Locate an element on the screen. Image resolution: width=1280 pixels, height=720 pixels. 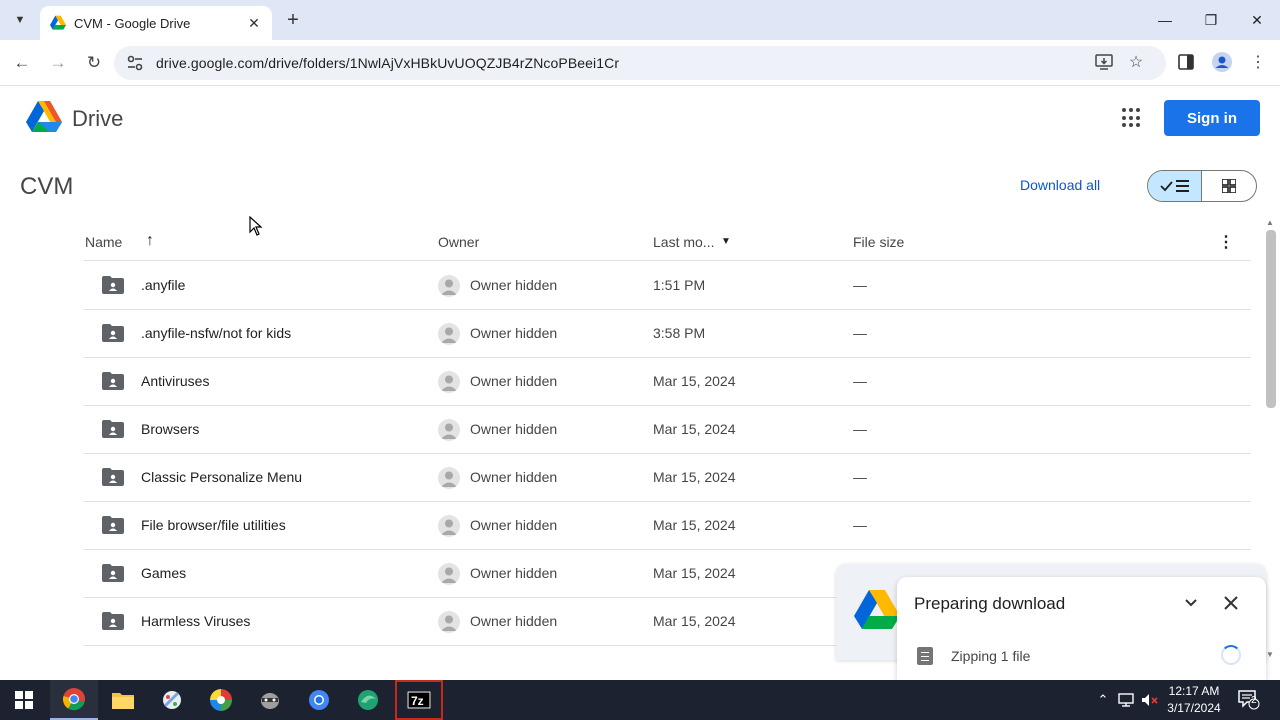
browser-tab: CVM - Google Drive ✕ is located at coordinates (156, 23).